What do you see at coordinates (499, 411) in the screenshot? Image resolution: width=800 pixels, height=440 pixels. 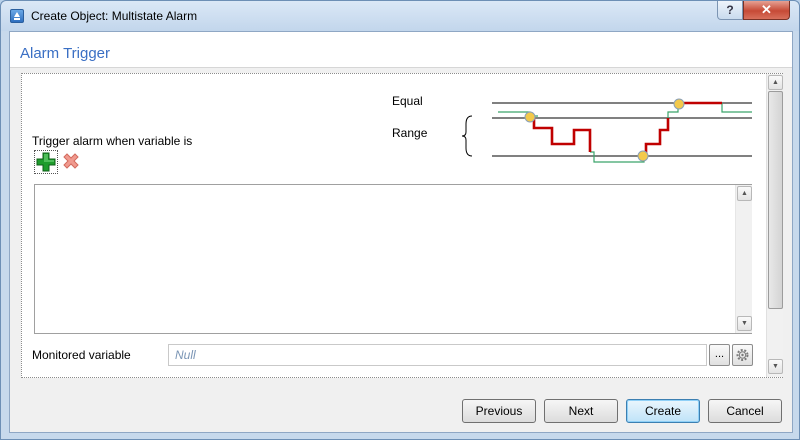 I see `previous-button: Previous` at bounding box center [499, 411].